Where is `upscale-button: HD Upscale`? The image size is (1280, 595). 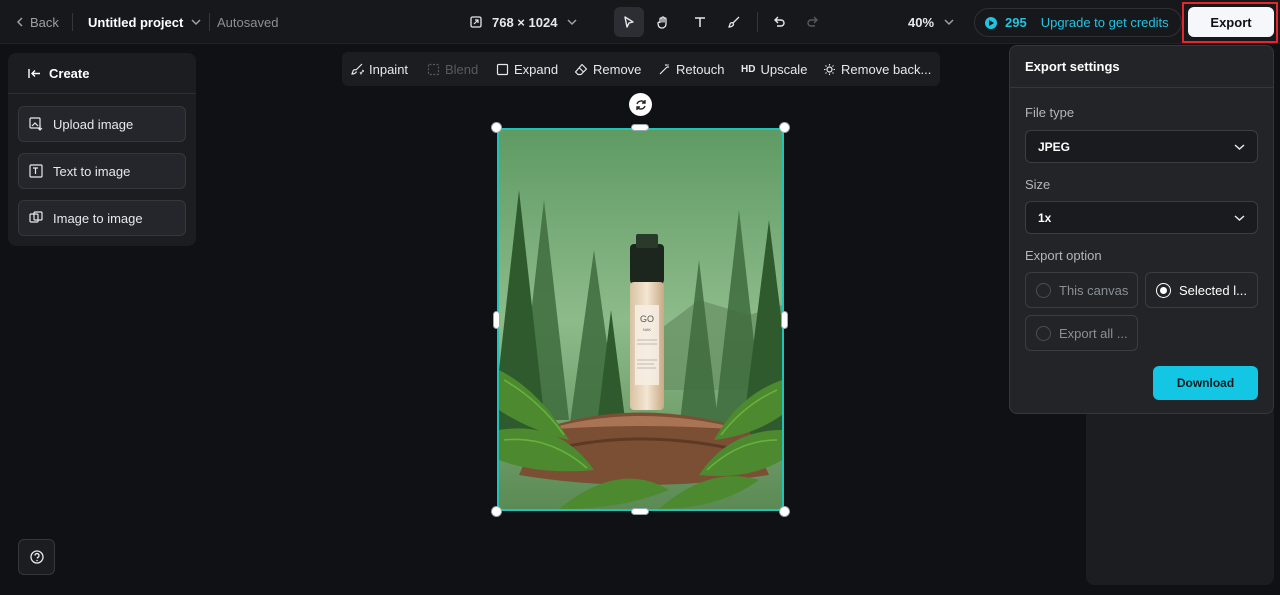 upscale-button: HD Upscale is located at coordinates (774, 69).